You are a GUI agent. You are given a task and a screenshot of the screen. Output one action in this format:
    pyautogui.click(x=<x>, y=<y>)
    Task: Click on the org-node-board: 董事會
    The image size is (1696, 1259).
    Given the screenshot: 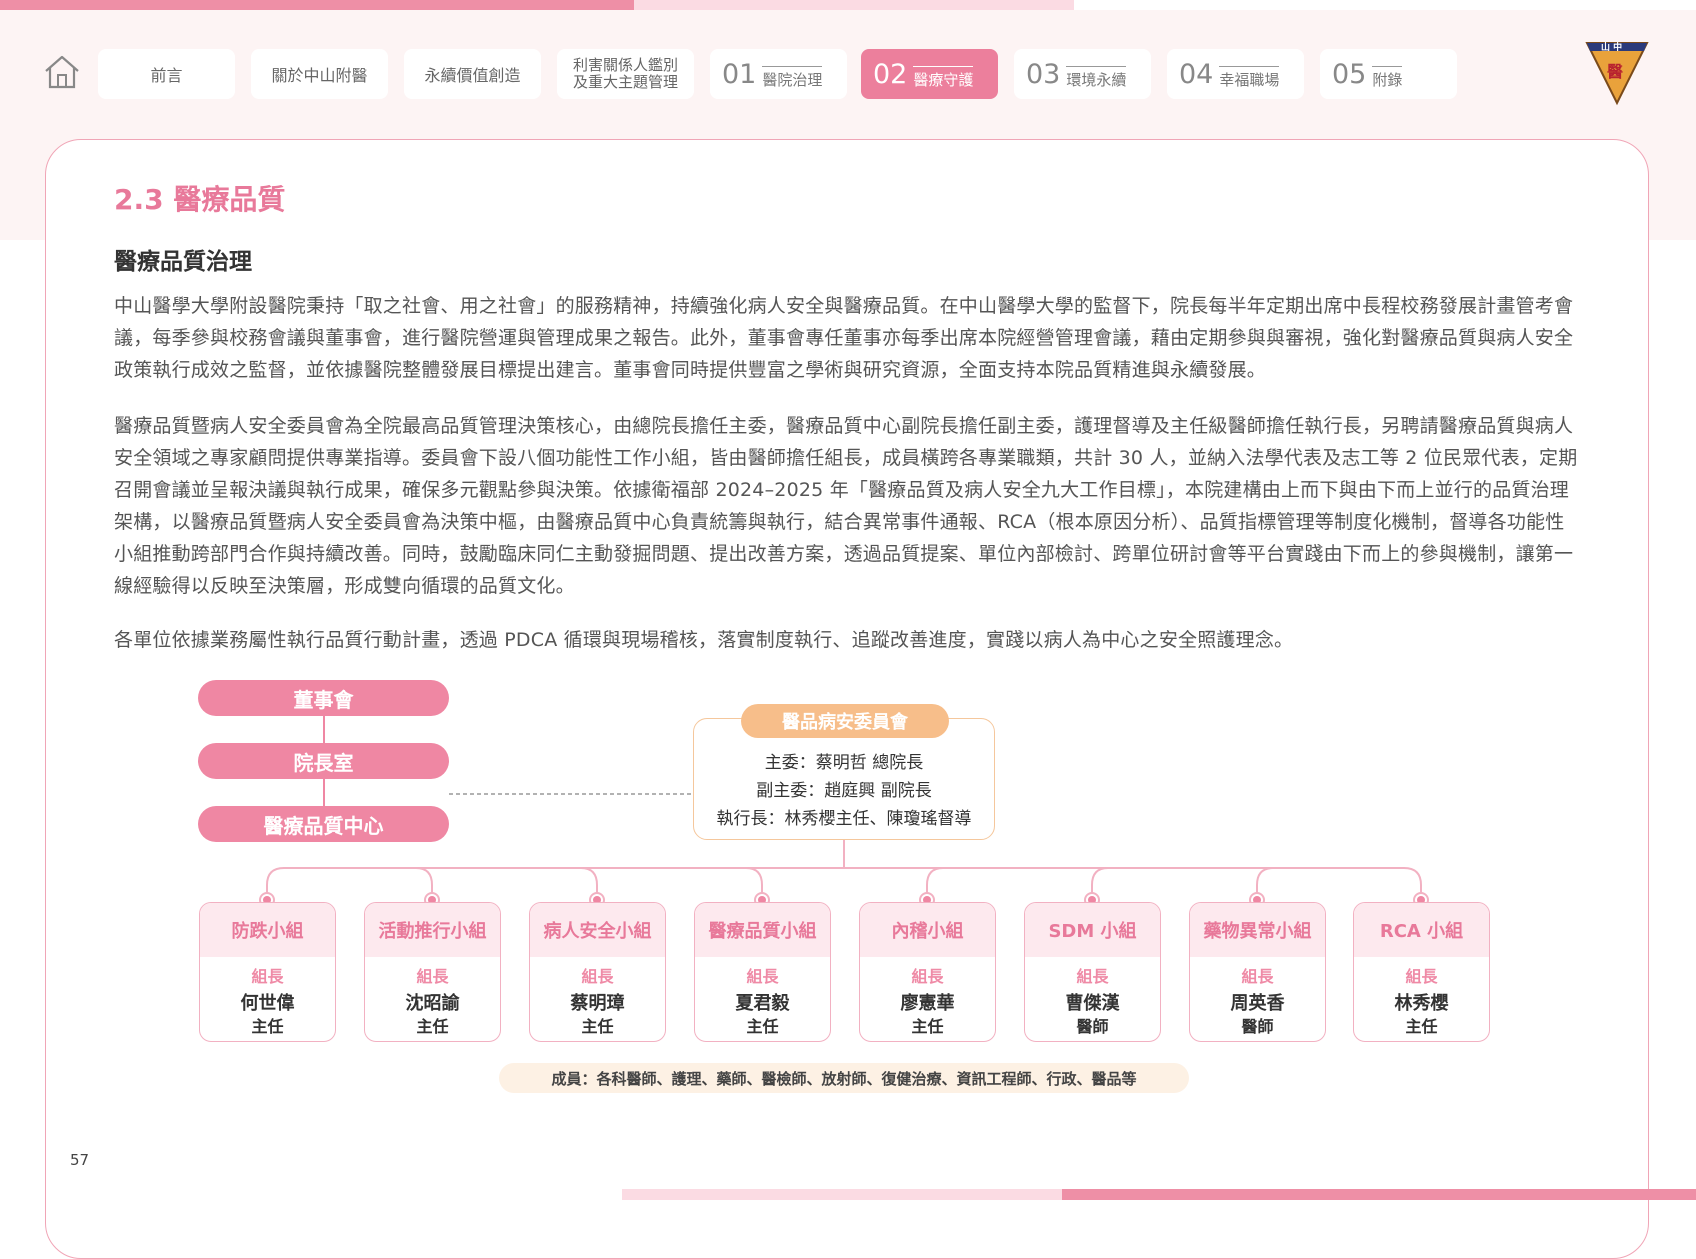 What is the action you would take?
    pyautogui.click(x=323, y=698)
    